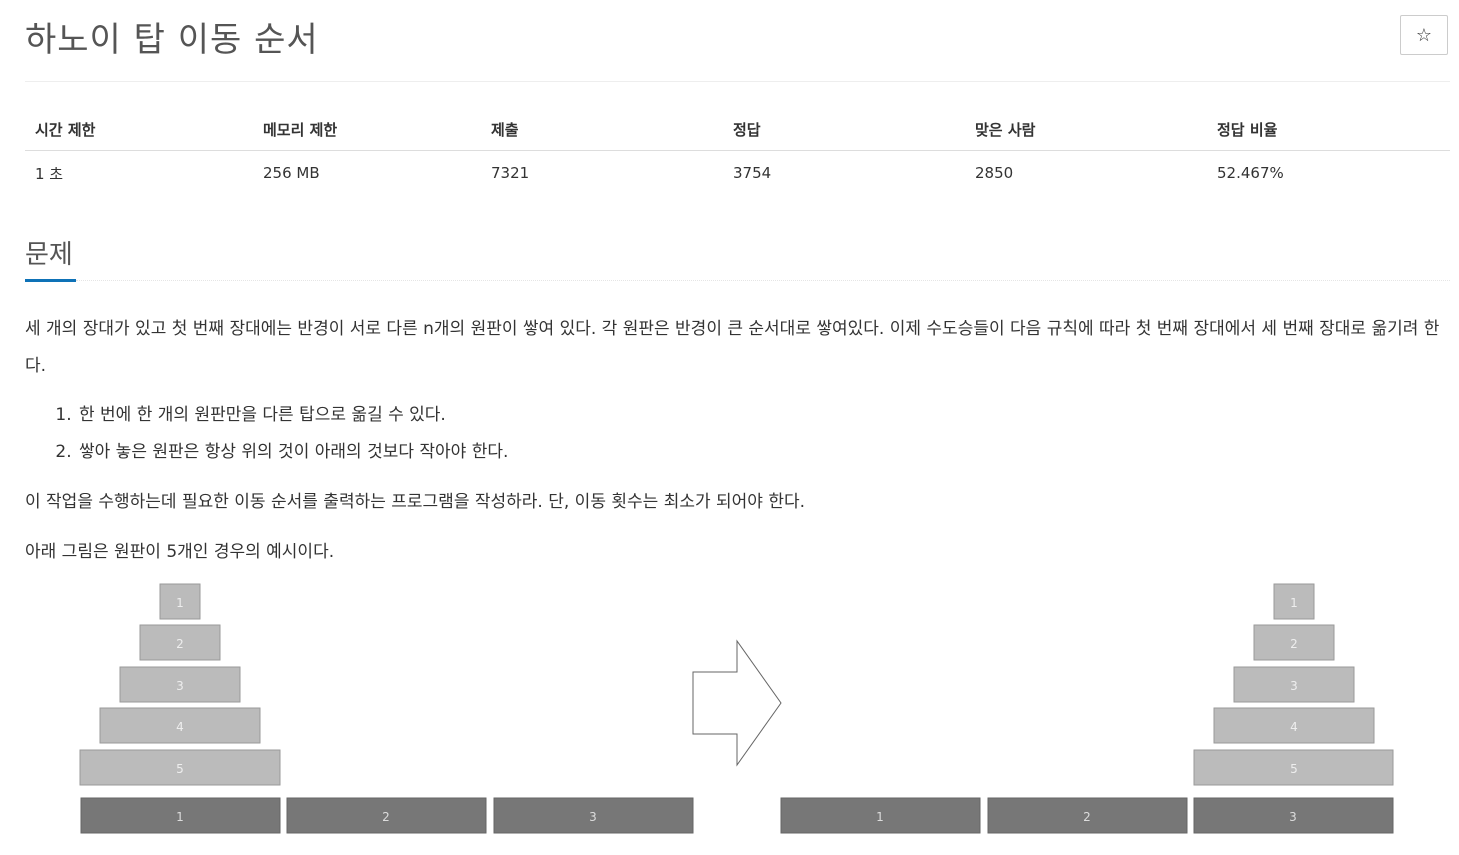  Describe the element at coordinates (139, 129) in the screenshot. I see `header-time-limit: 시간 제한` at that location.